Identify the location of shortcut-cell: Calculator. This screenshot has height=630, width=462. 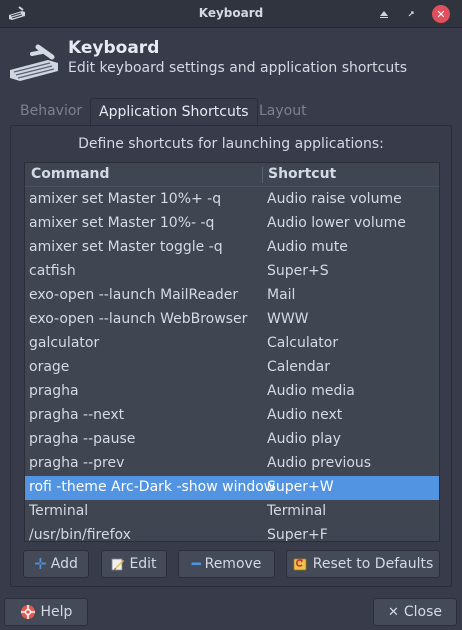
(303, 343).